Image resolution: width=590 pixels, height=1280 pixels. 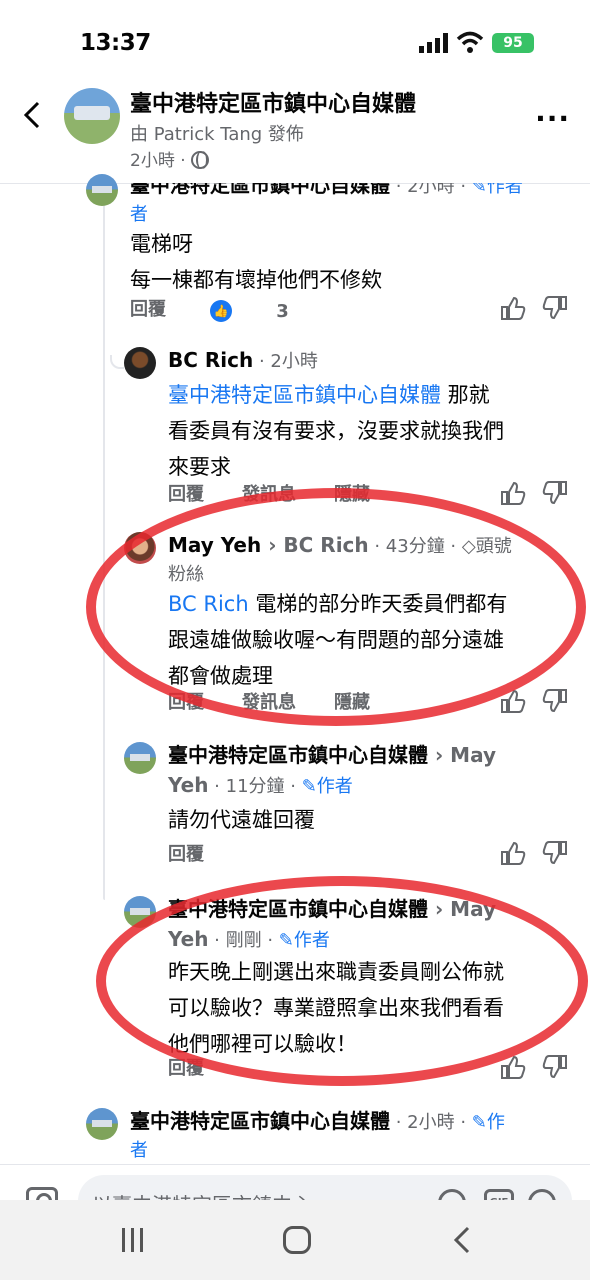 I want to click on home-icon, so click(x=297, y=1240).